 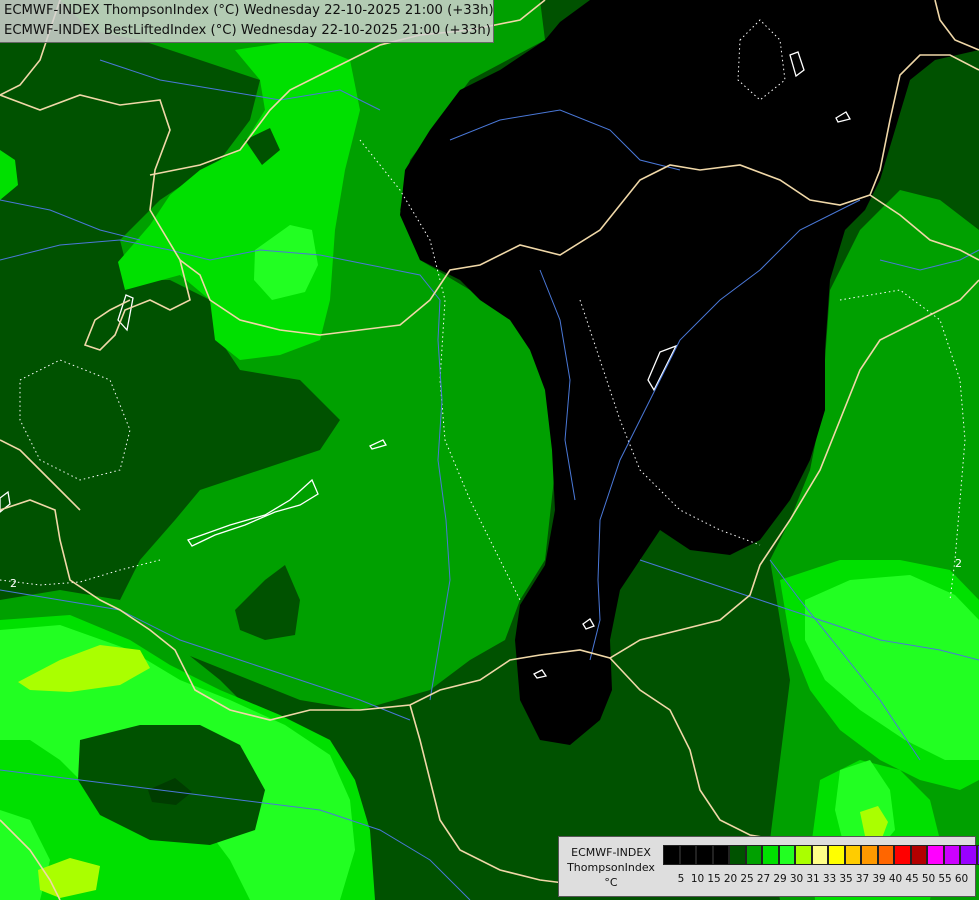 What do you see at coordinates (829, 879) in the screenshot?
I see `legend-tick-label: 33` at bounding box center [829, 879].